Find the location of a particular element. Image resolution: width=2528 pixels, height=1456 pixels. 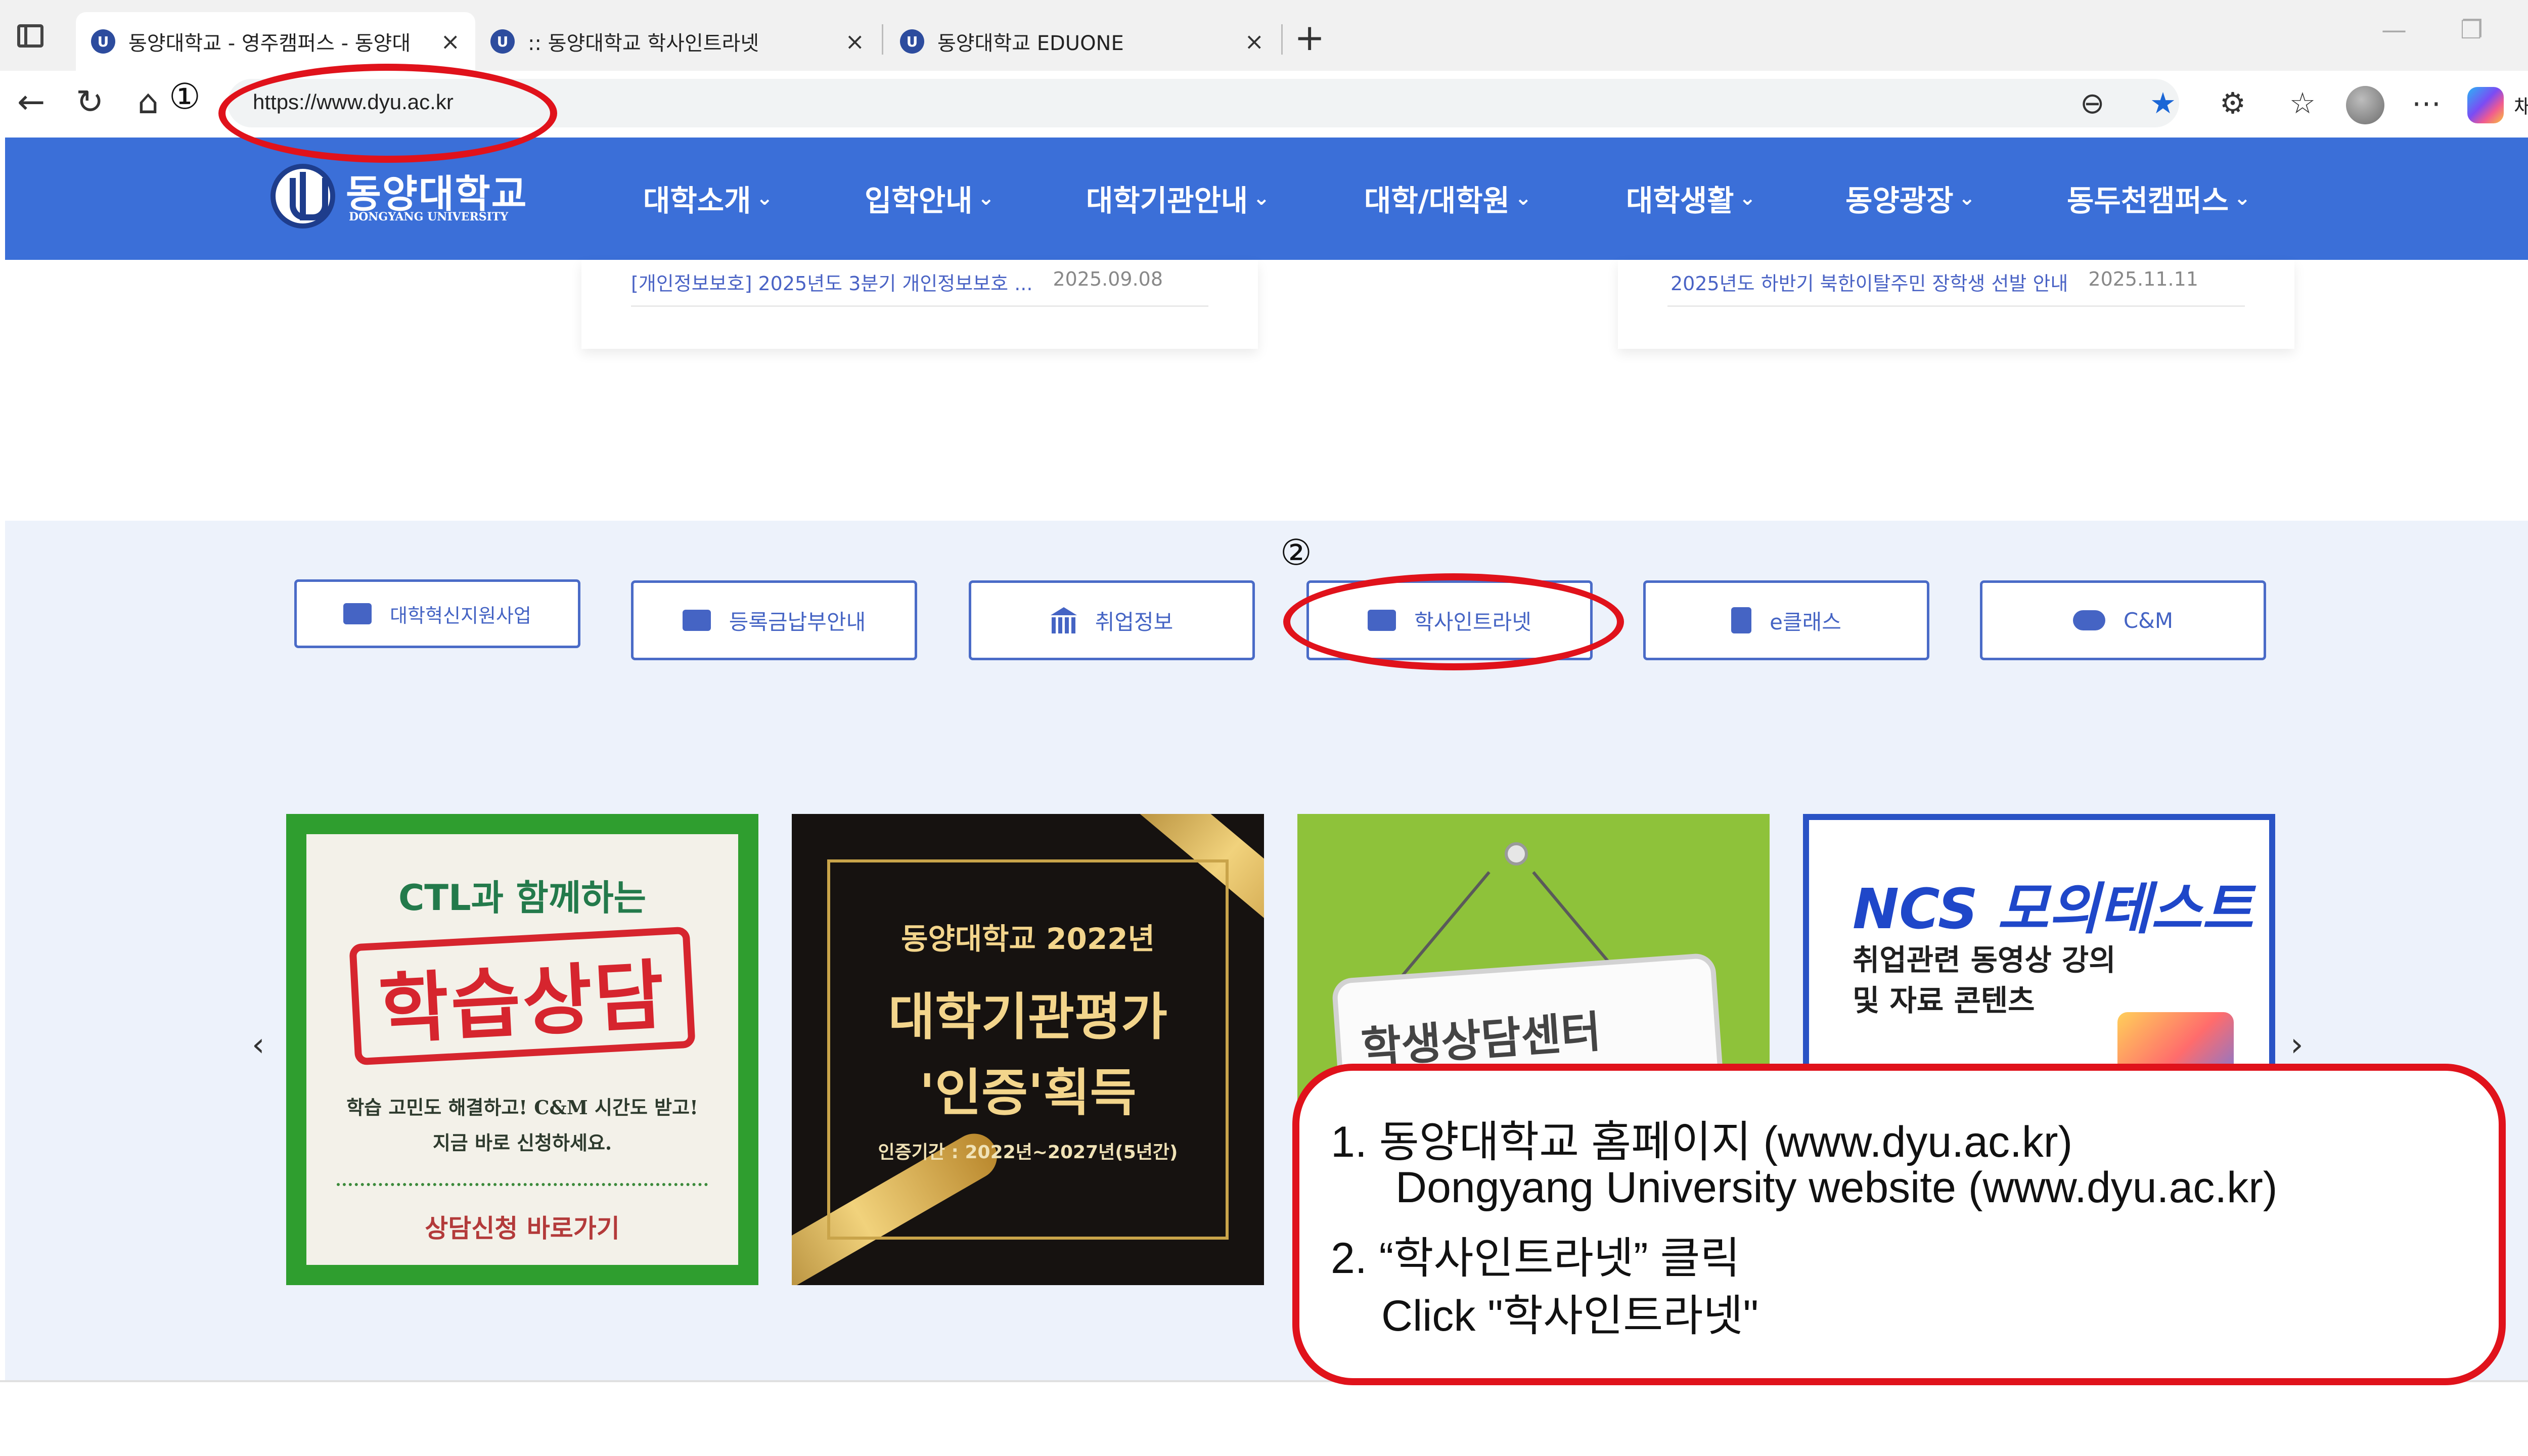

tab-intranet: U :: 동양대학교 학사인트라넷 × is located at coordinates (678, 41).